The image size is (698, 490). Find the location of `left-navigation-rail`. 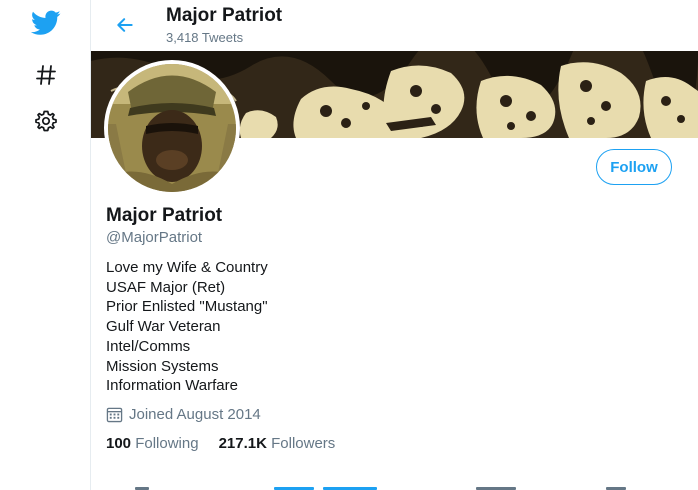

left-navigation-rail is located at coordinates (45, 245).